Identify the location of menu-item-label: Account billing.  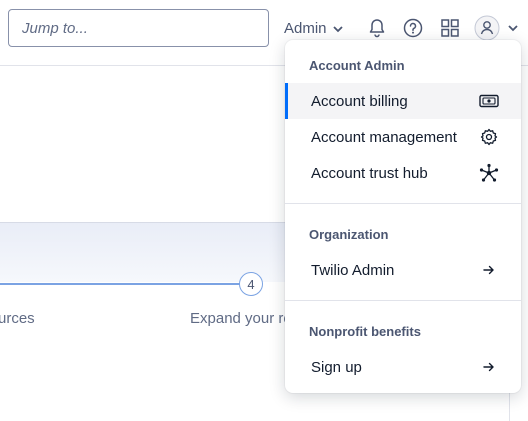
(359, 101).